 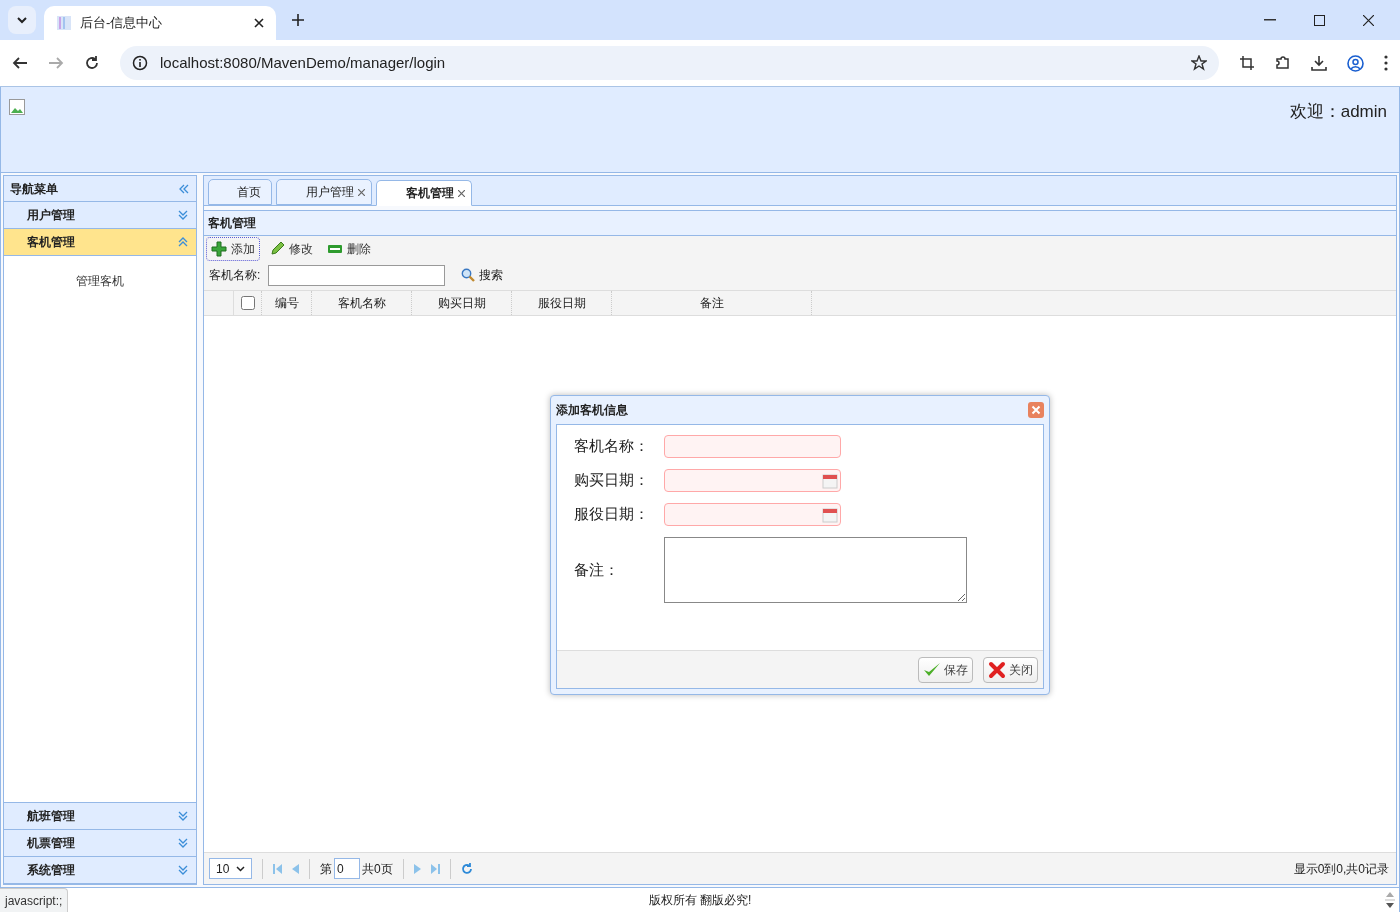 I want to click on welcome-text: 欢迎：admin, so click(x=1338, y=112).